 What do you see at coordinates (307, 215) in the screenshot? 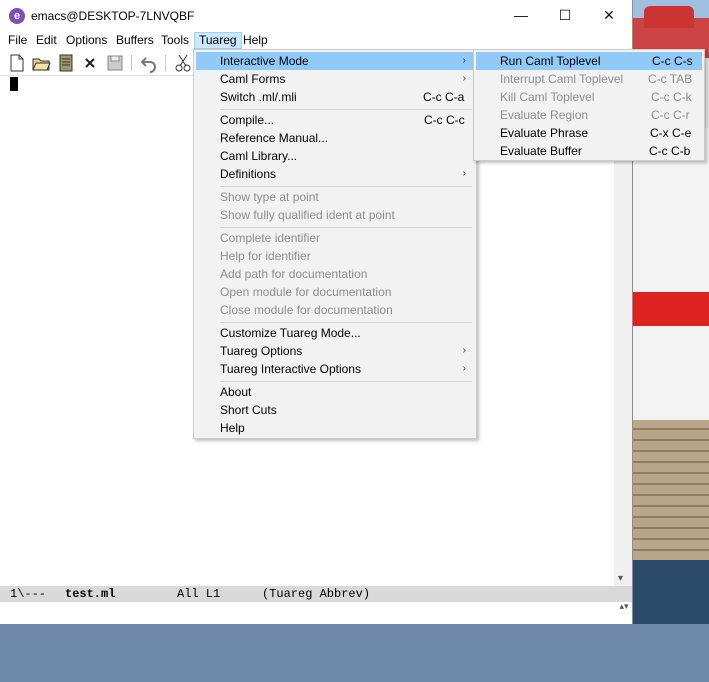
I see `menu-item-label: Show fully qualified ident at point` at bounding box center [307, 215].